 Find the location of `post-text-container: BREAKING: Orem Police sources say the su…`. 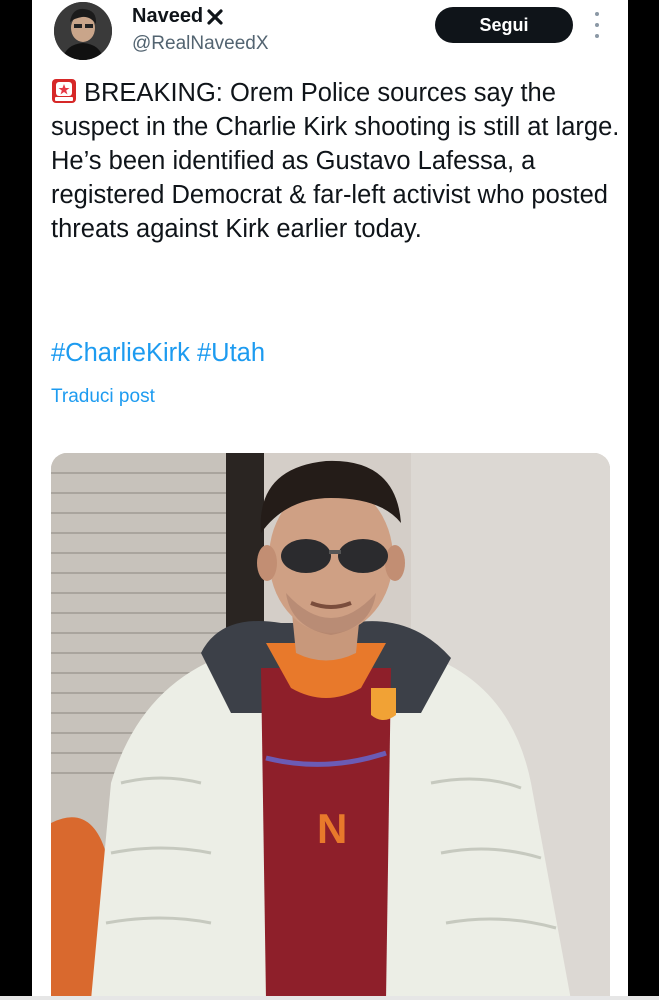

post-text-container: BREAKING: Orem Police sources say the su… is located at coordinates (336, 161).